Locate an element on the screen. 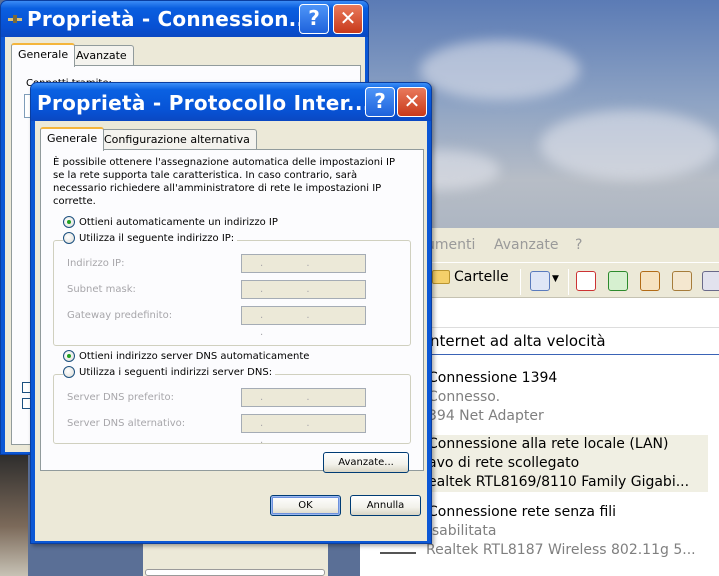 This screenshot has height=576, width=719. alternate-dns-field: . . . is located at coordinates (303, 430).